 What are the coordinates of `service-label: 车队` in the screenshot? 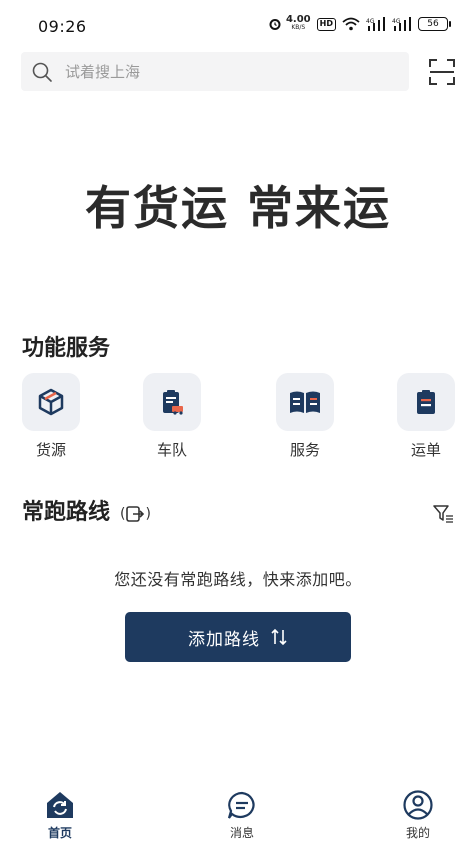 It's located at (171, 450).